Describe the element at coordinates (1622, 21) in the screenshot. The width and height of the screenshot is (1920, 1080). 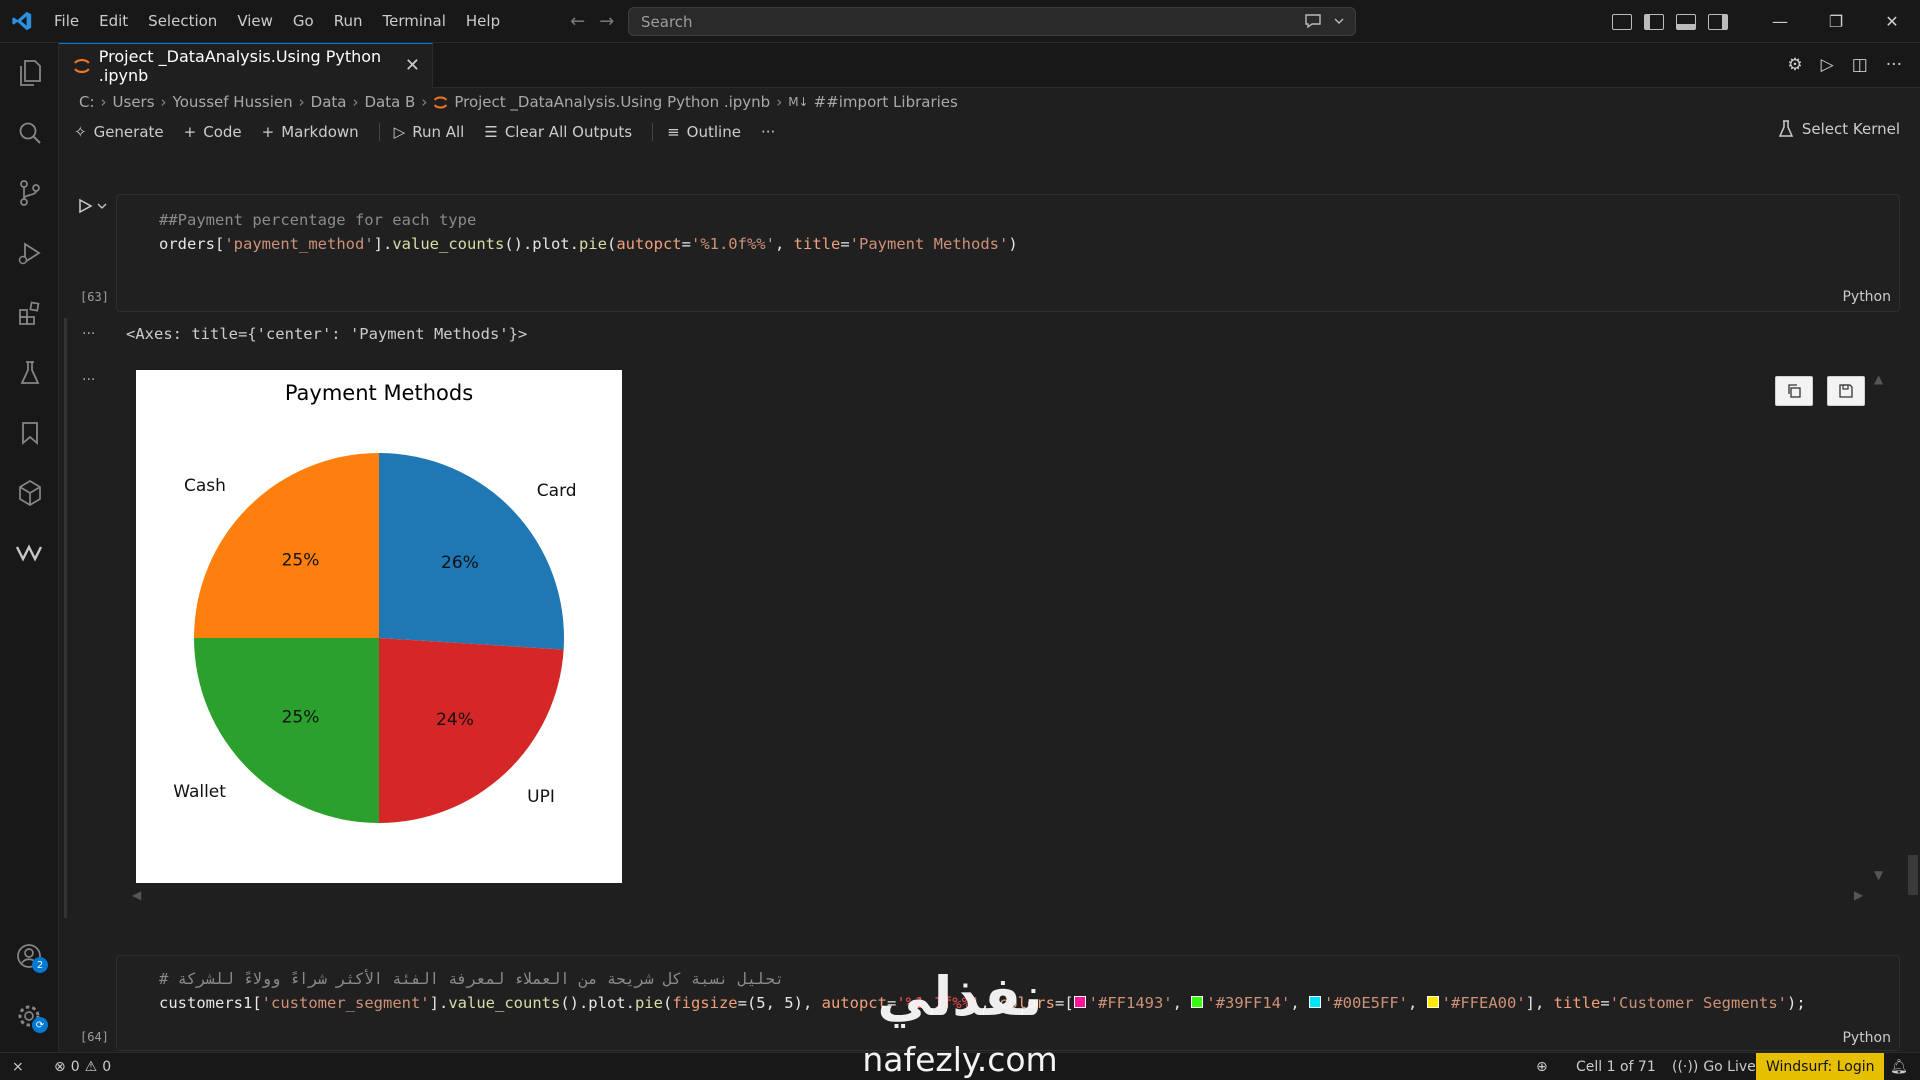
I see `customize-layout-icon` at that location.